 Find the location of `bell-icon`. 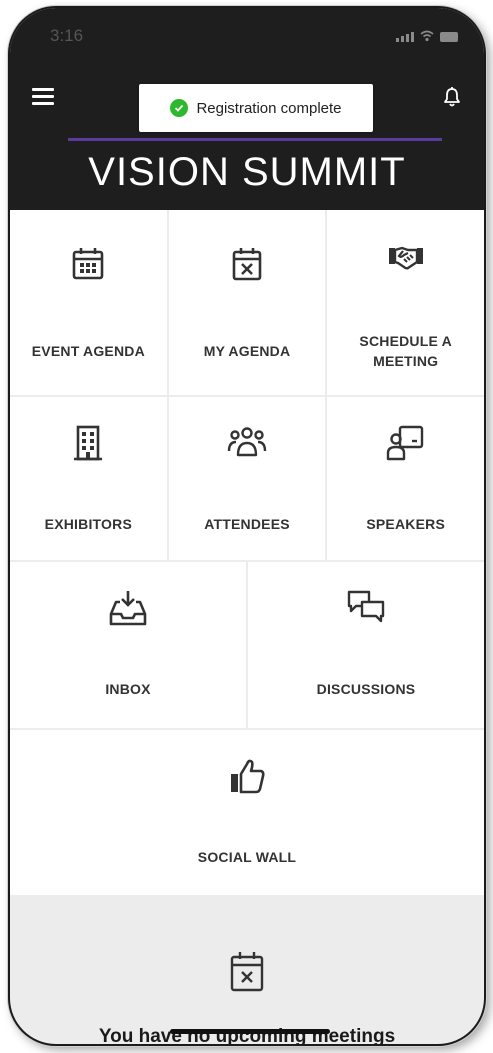

bell-icon is located at coordinates (452, 97).